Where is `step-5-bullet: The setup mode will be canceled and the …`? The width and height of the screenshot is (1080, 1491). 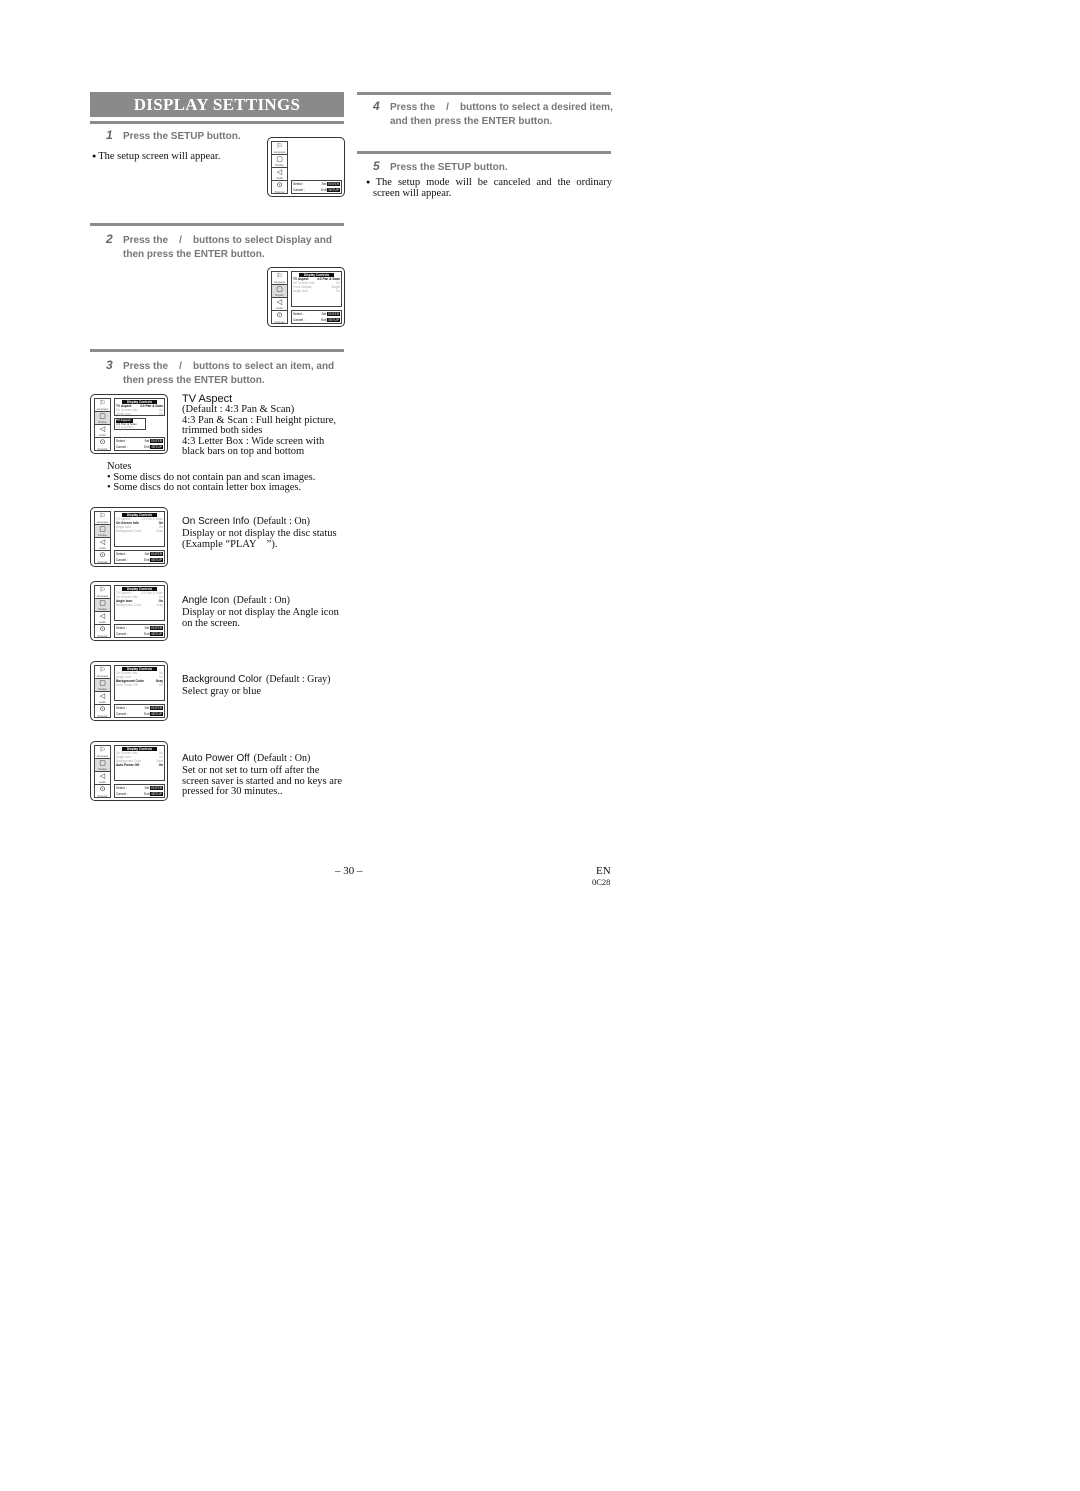
step-5-bullet: The setup mode will be canceled and the … is located at coordinates (489, 188).